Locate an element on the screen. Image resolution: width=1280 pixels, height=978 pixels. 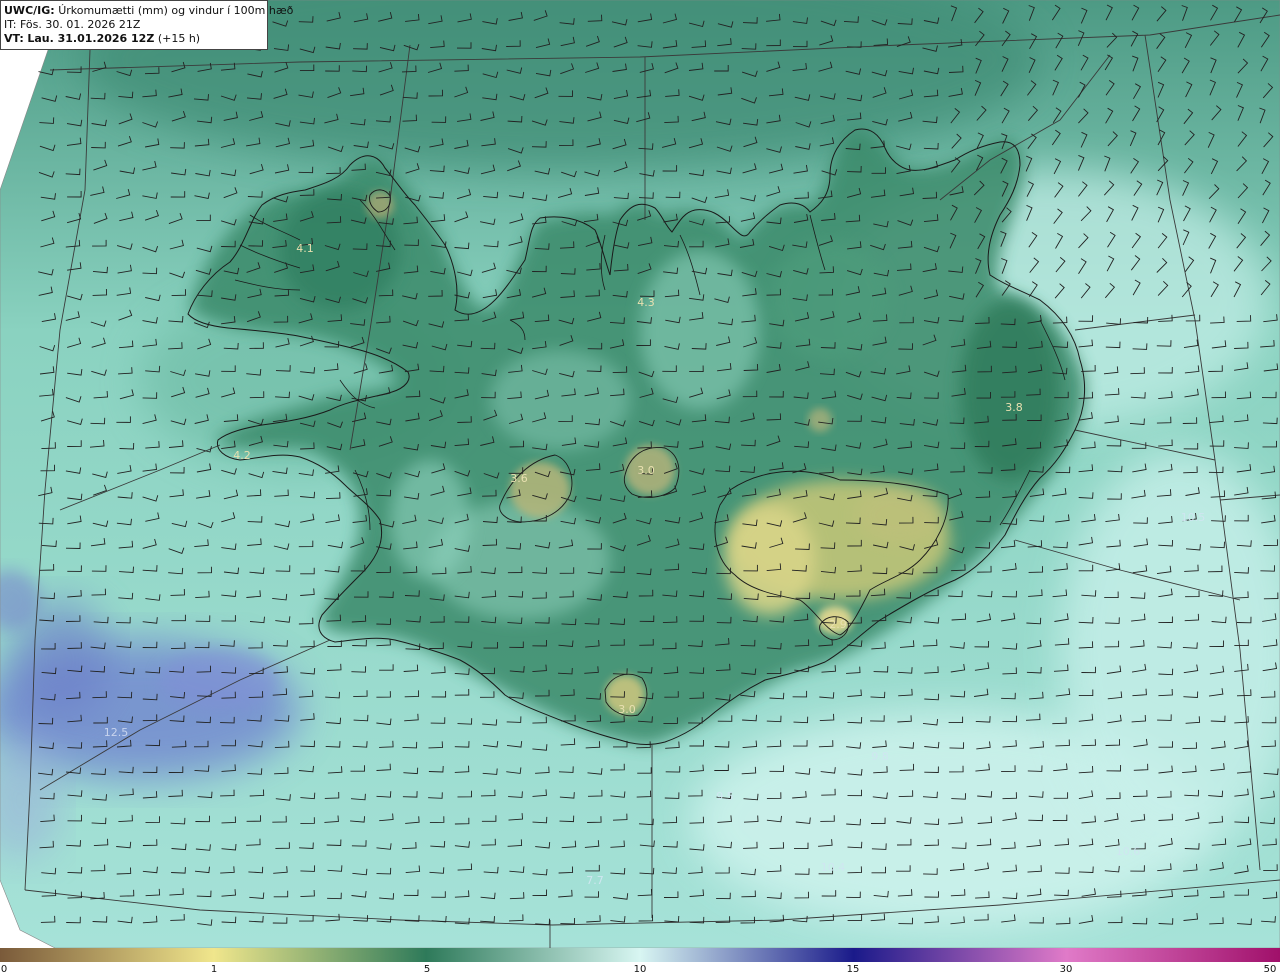
valid-time: Lau. 31.01.2026 12Z is located at coordinates (91, 38).